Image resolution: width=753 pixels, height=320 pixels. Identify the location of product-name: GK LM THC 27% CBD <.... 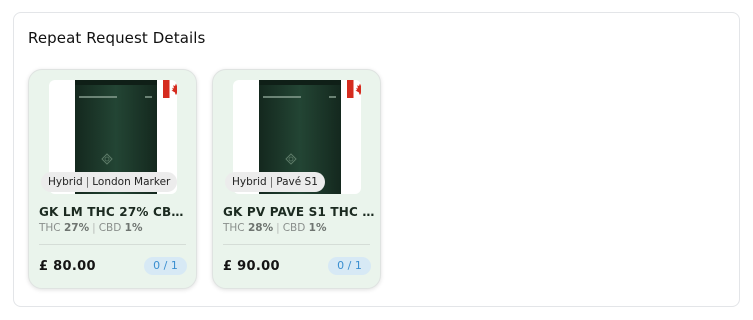
(115, 212).